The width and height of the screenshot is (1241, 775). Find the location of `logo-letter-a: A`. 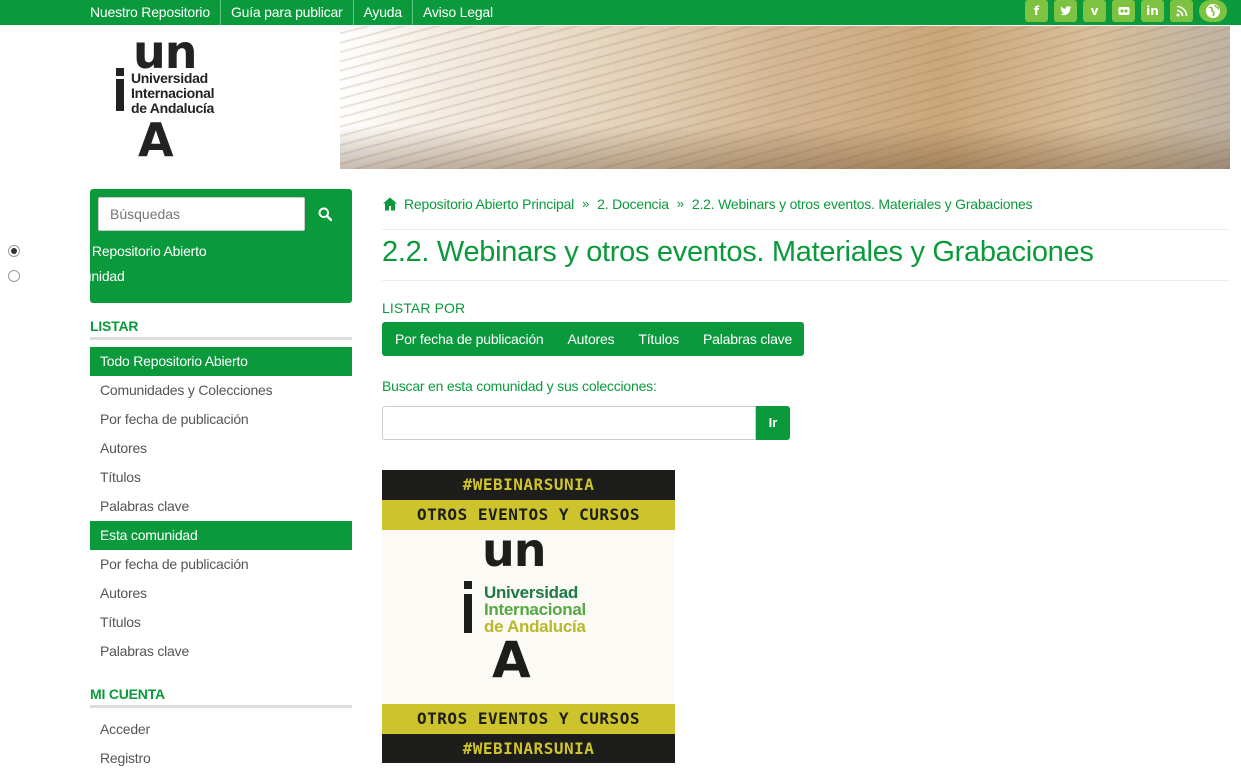

logo-letter-a: A is located at coordinates (156, 140).